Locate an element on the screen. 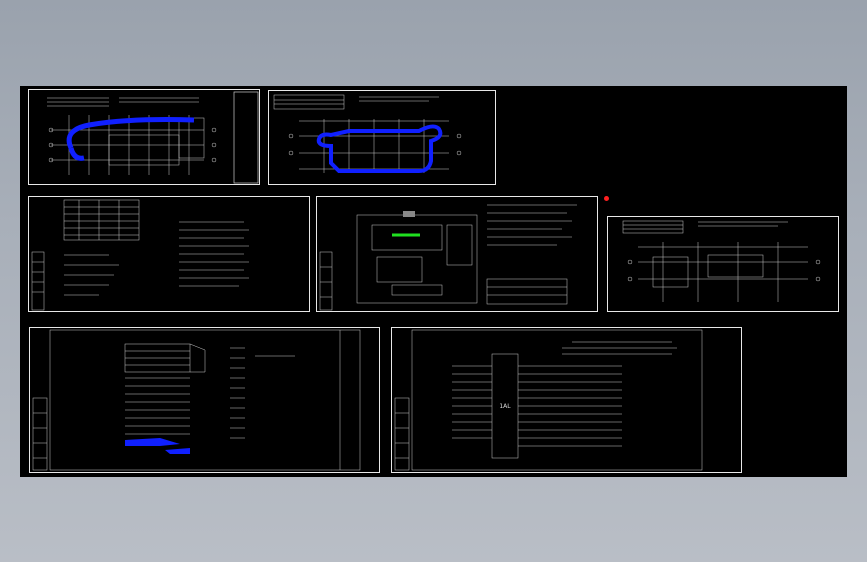 The image size is (867, 562). site-plan-drawing is located at coordinates (448, 257).